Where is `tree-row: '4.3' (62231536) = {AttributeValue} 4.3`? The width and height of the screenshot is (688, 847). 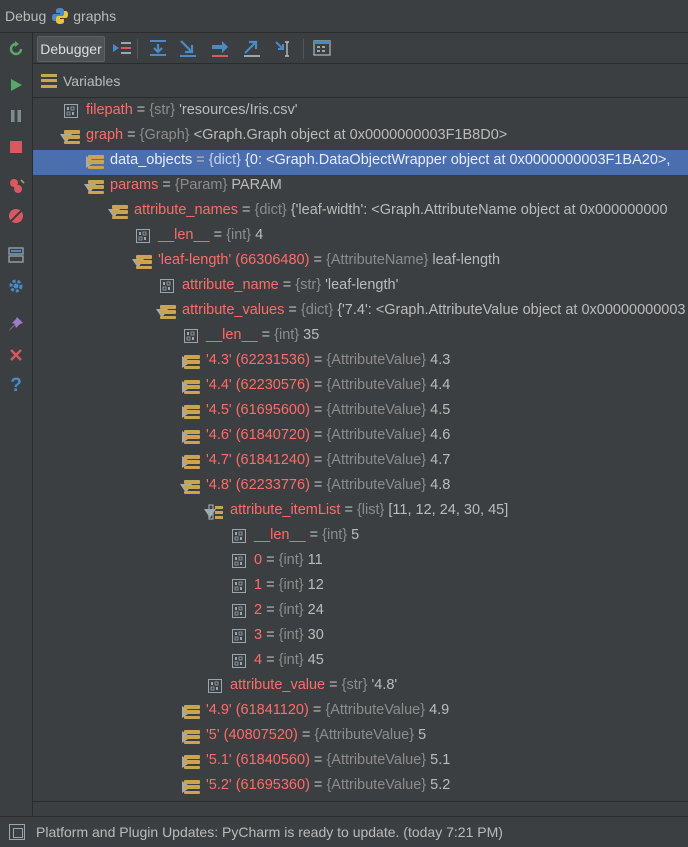
tree-row: '4.3' (62231536) = {AttributeValue} 4.3 is located at coordinates (360, 362).